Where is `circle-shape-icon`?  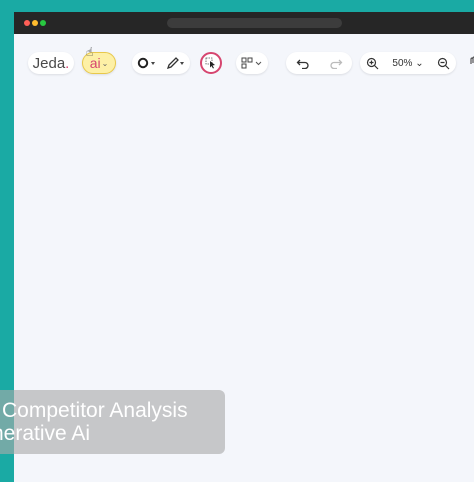
circle-shape-icon is located at coordinates (146, 63).